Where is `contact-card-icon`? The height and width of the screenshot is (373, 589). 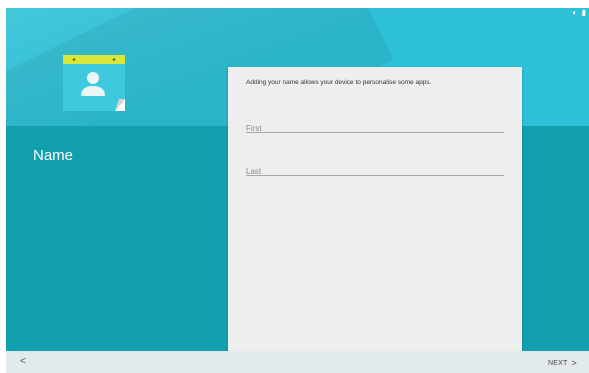 contact-card-icon is located at coordinates (94, 83).